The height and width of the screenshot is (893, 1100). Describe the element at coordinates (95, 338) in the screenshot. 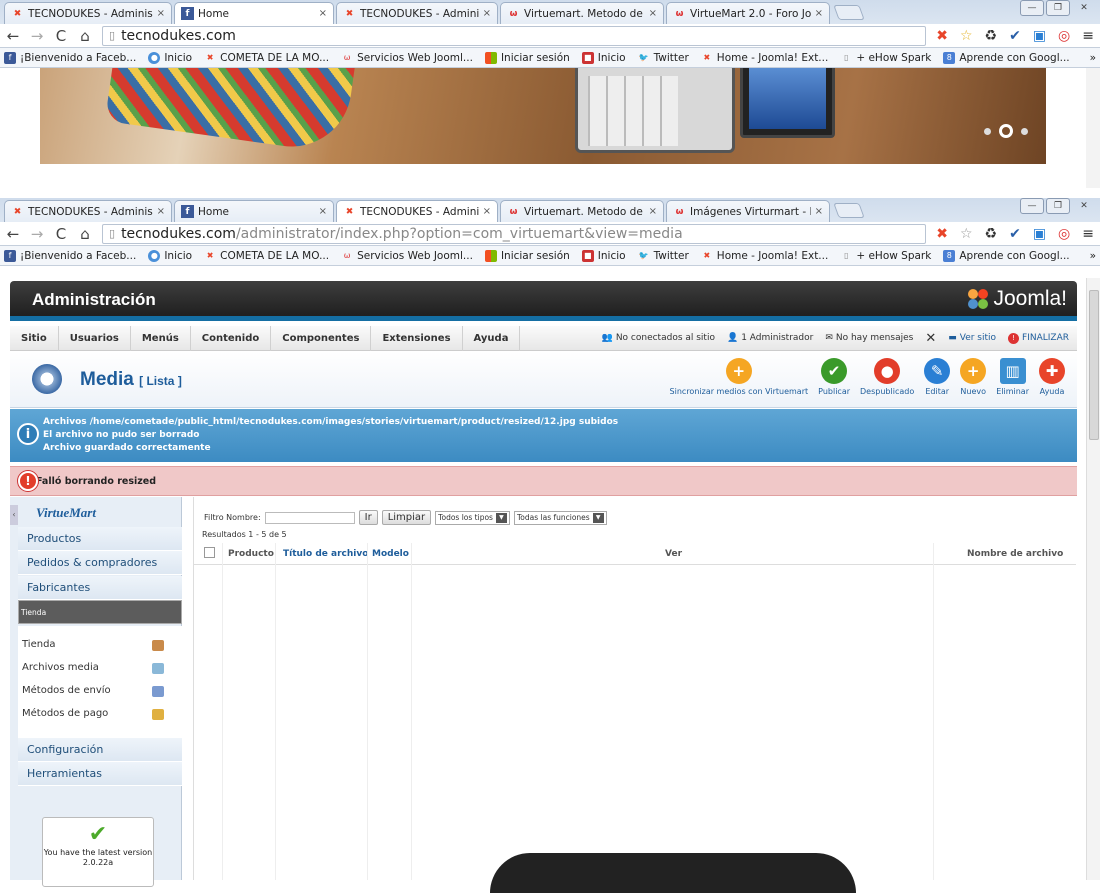

I see `menu-item-usuarios: Usuarios` at that location.